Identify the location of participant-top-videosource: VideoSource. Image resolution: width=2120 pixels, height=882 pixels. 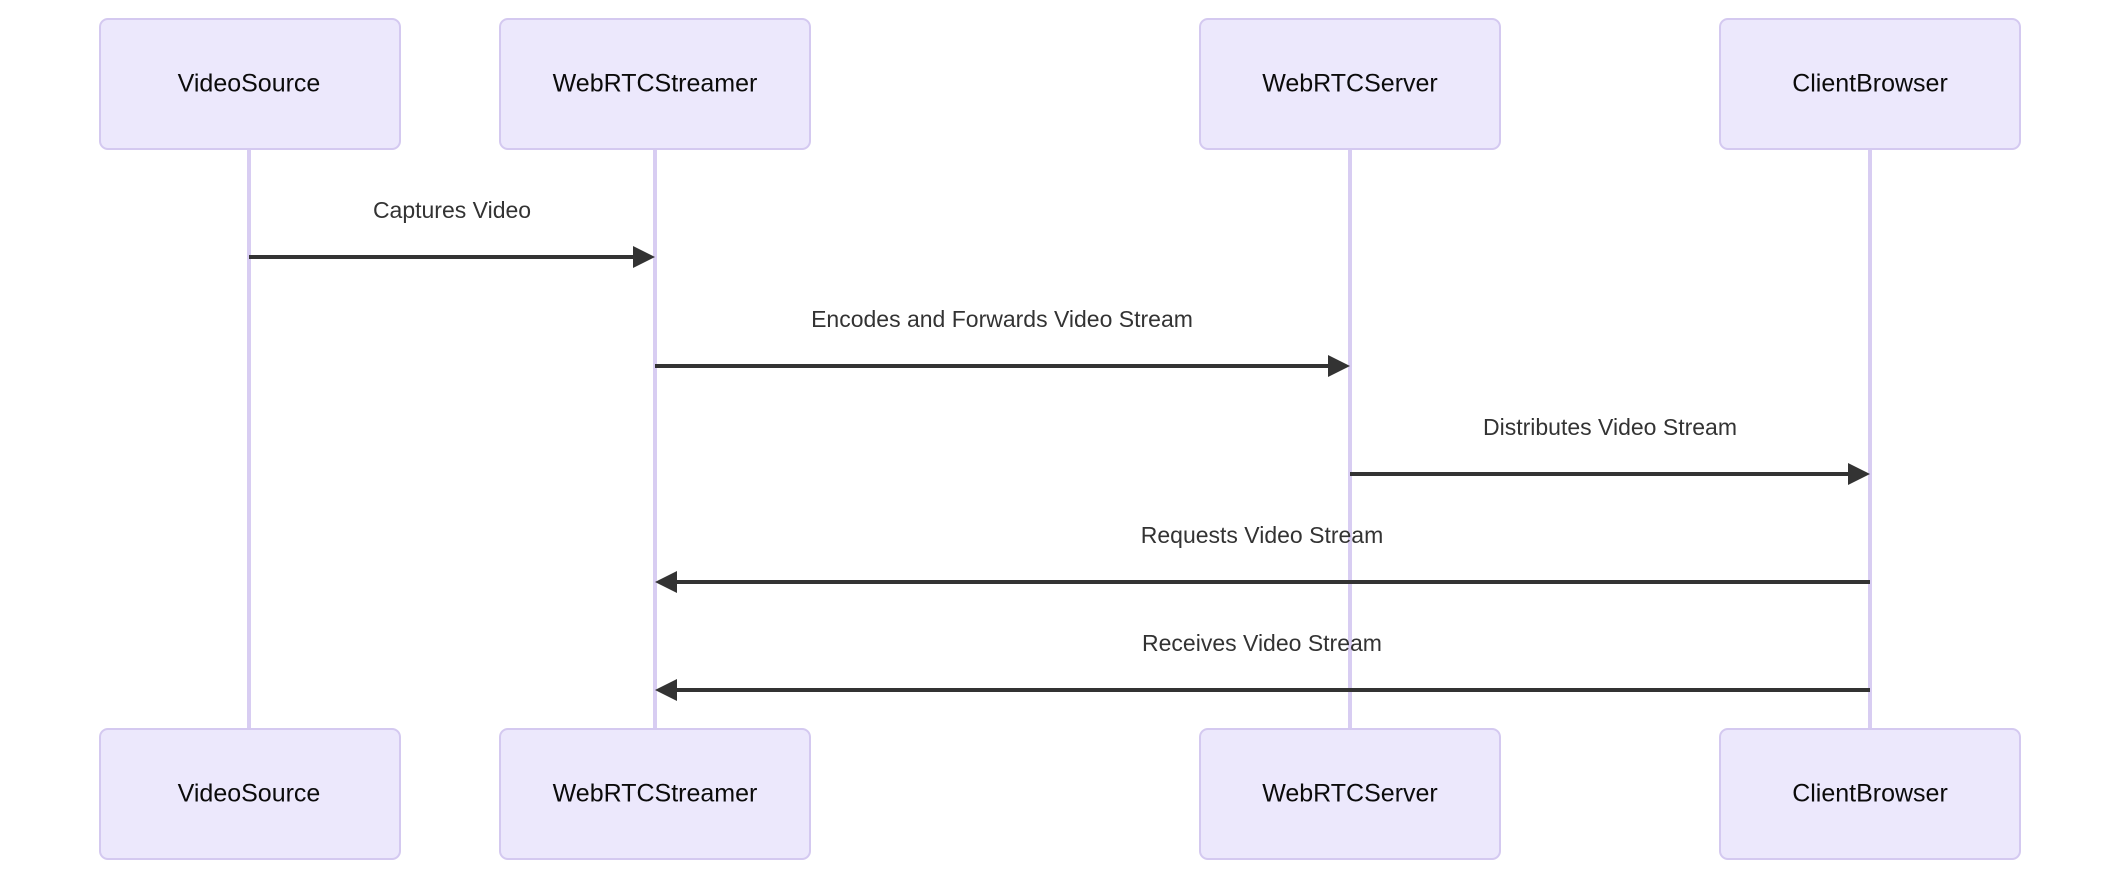
(250, 84).